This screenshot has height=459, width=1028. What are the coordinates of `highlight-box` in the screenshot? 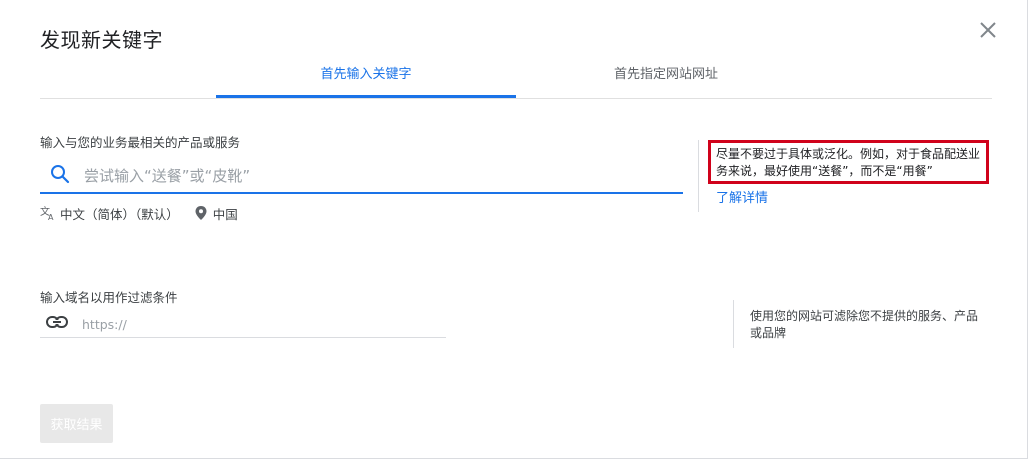 It's located at (848, 162).